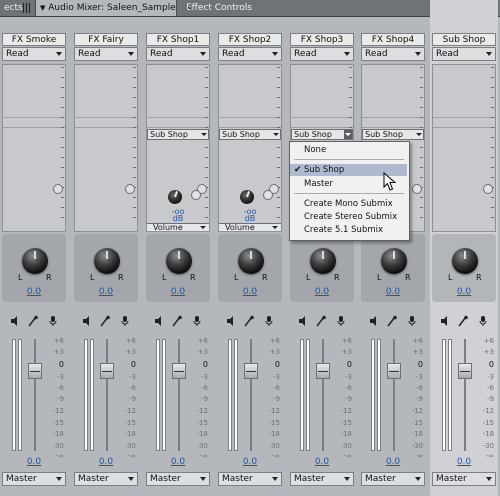 The height and width of the screenshot is (496, 500). I want to click on scale-label: -3, so click(419, 377).